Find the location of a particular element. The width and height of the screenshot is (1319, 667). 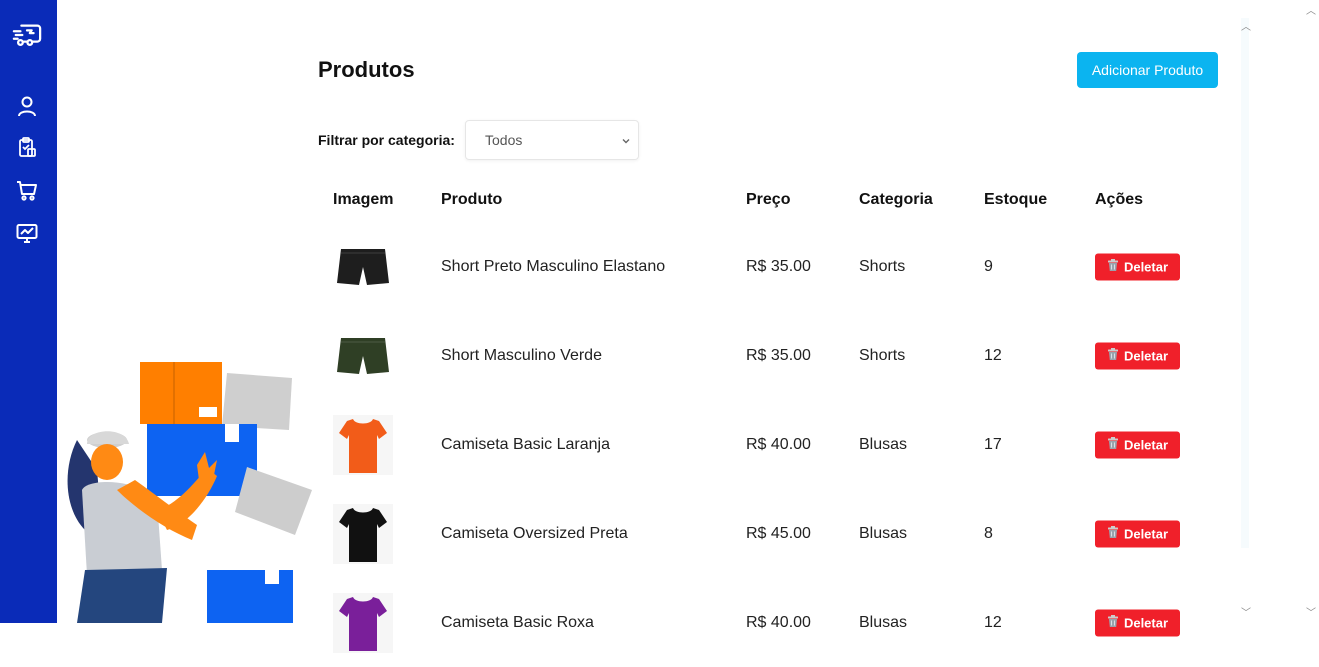

column-header-price: Preço is located at coordinates (768, 199).